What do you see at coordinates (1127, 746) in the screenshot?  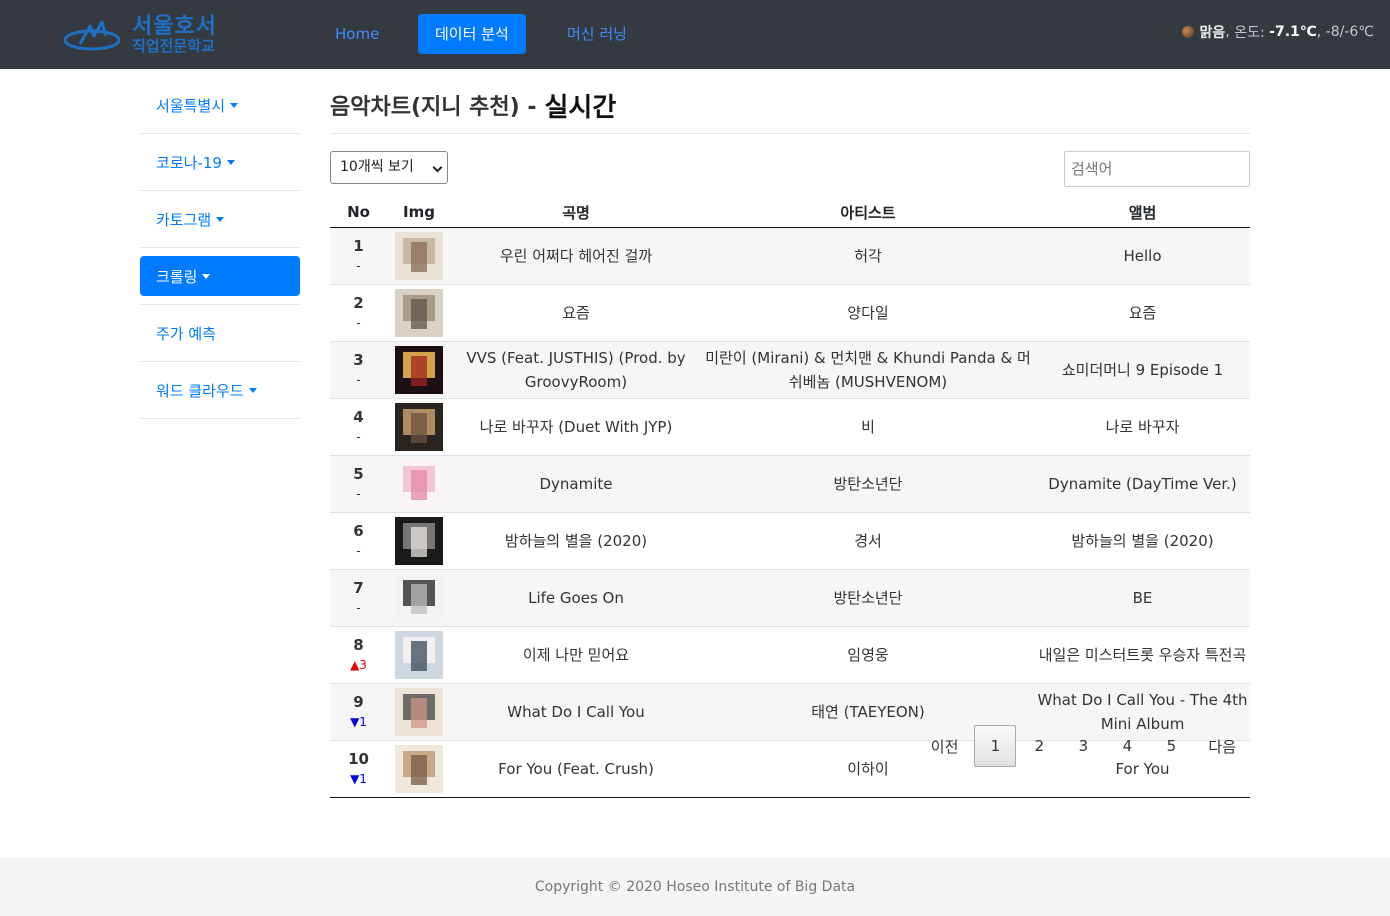 I see `page-button-4: 4` at bounding box center [1127, 746].